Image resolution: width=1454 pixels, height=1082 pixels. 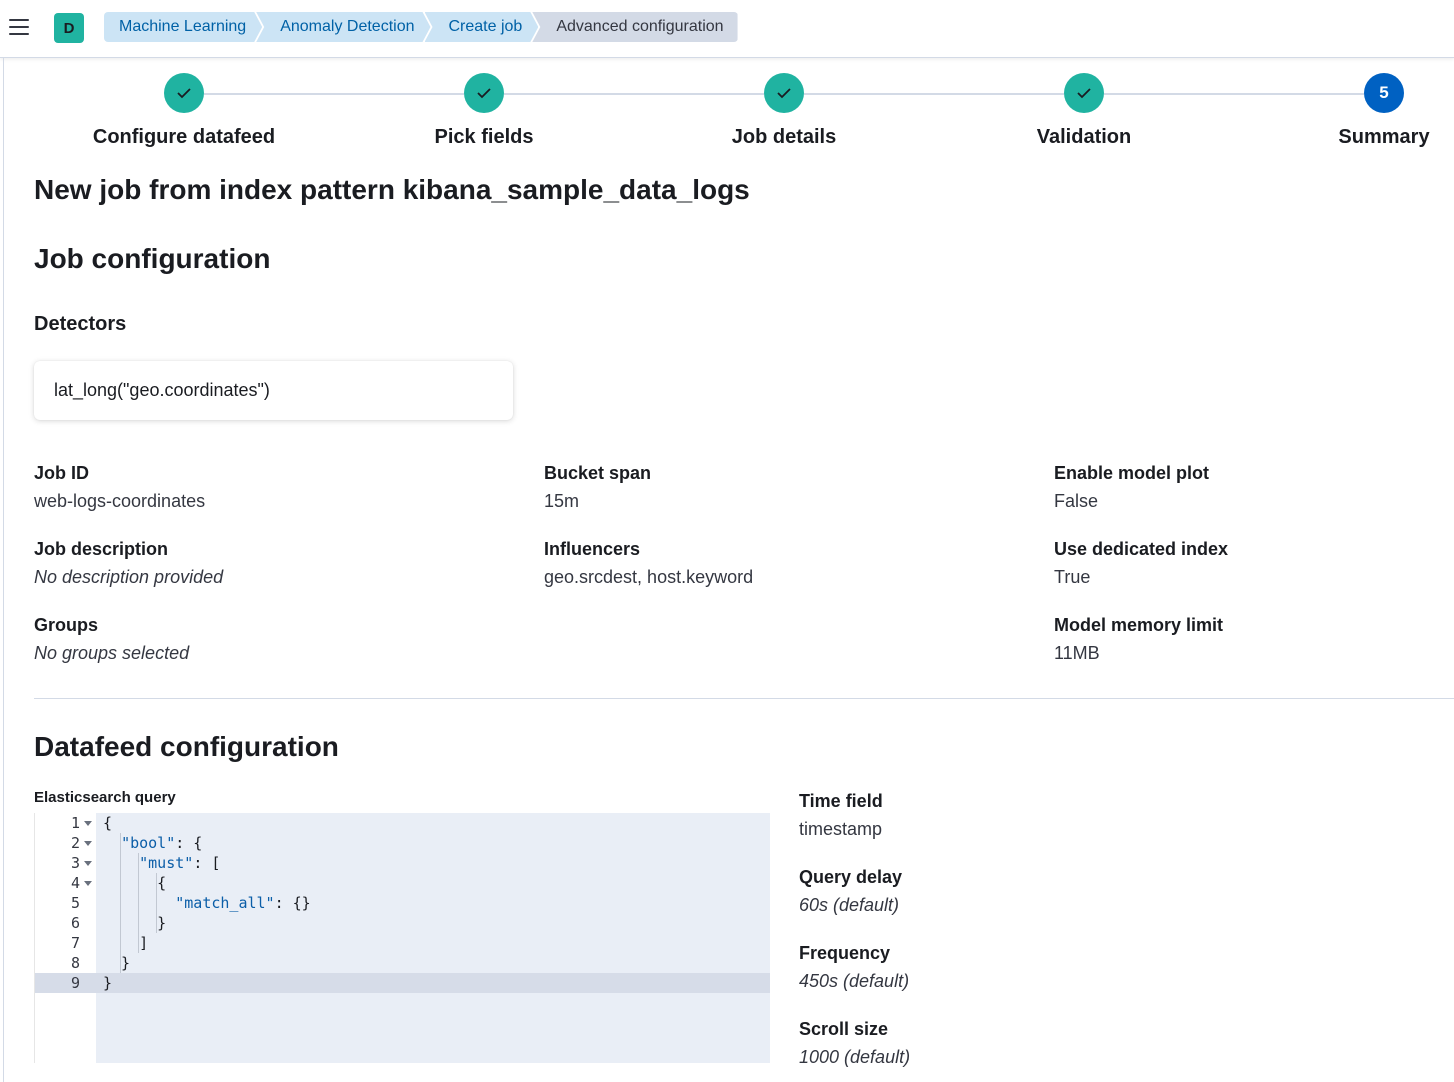 I want to click on line-number: 4, so click(x=75, y=883).